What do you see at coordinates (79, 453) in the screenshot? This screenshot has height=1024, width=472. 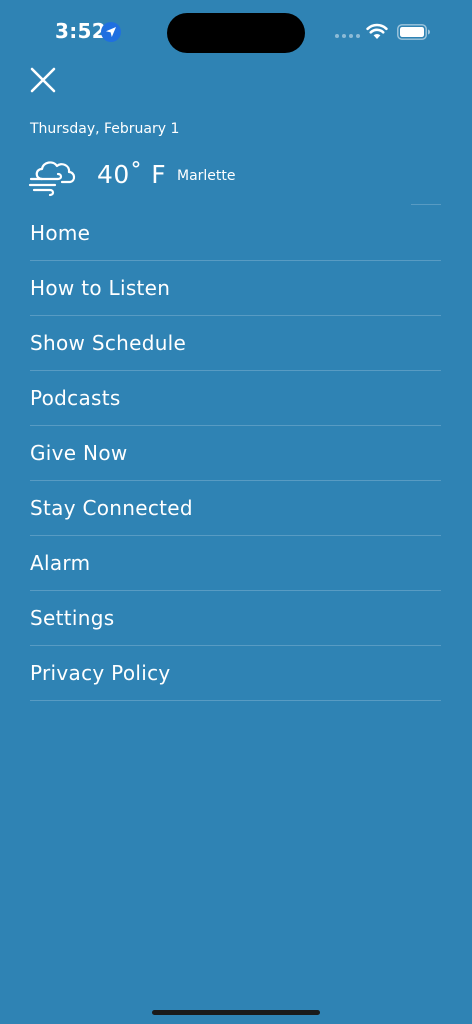 I see `menu-item-label: Give Now` at bounding box center [79, 453].